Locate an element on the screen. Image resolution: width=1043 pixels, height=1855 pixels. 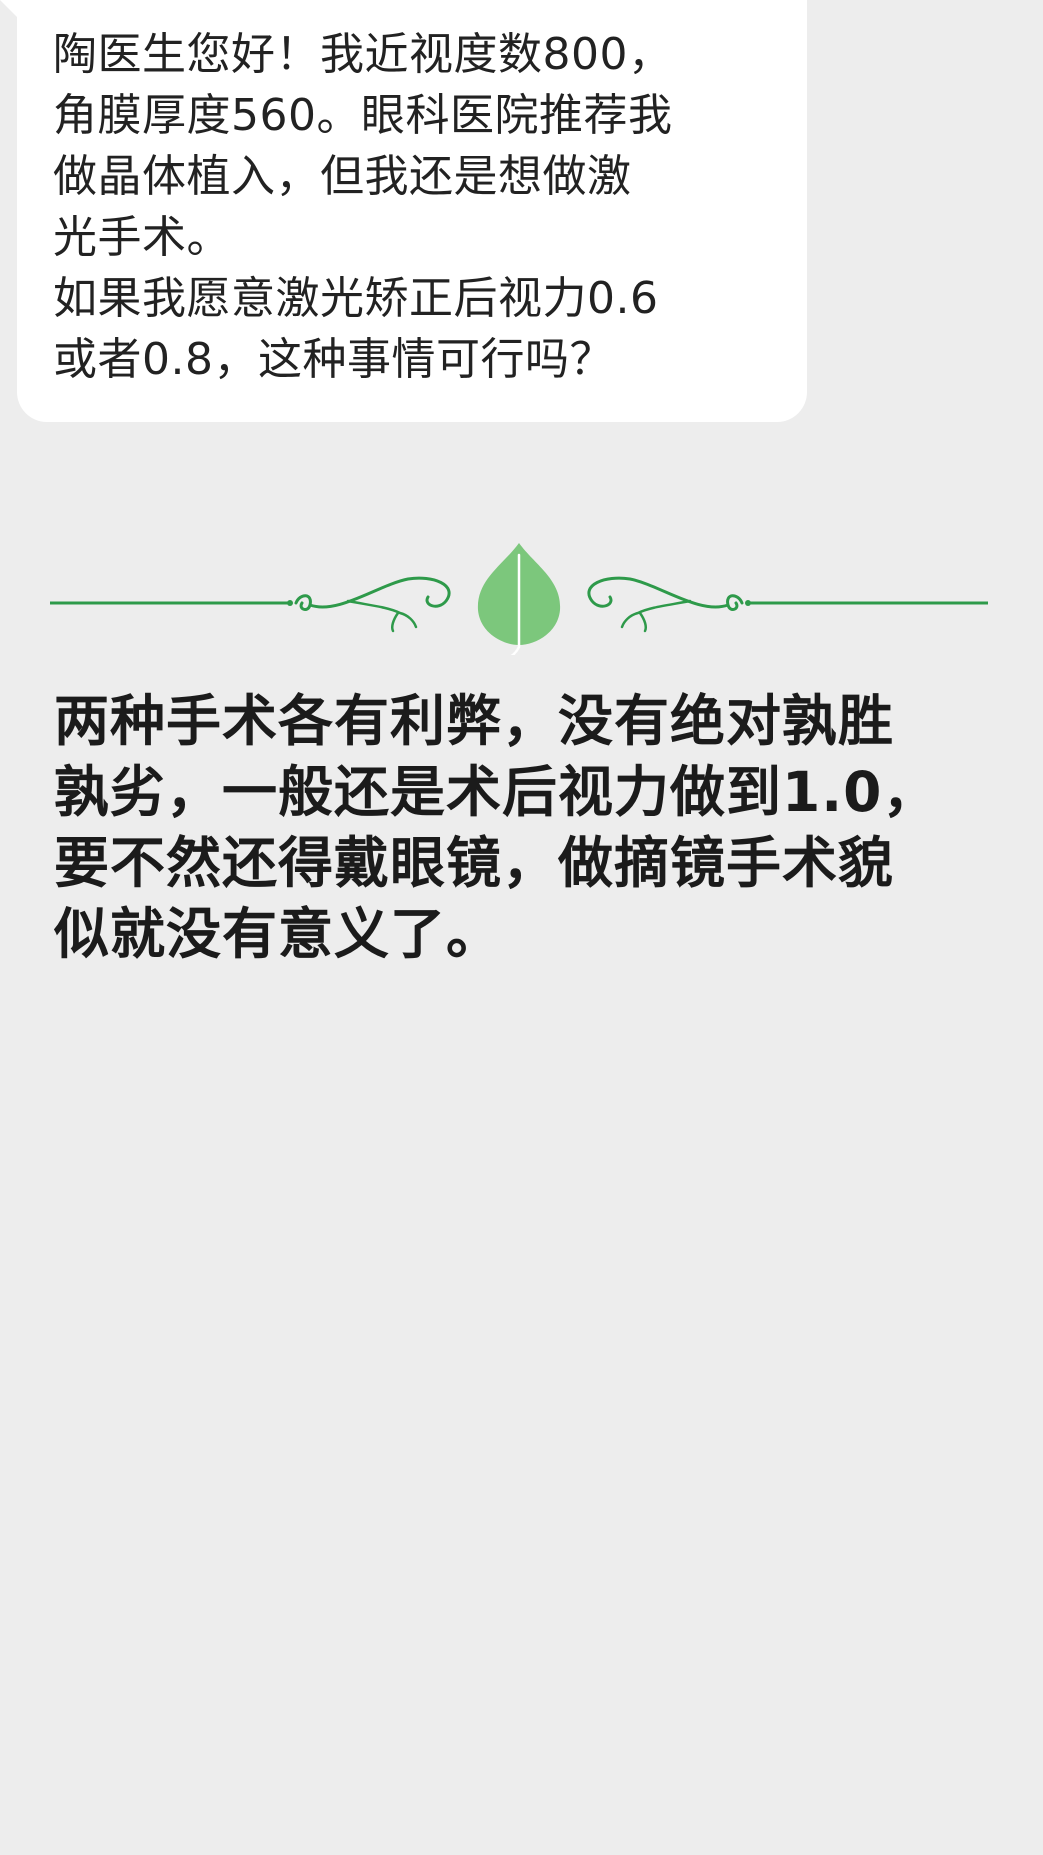
leaf-divider is located at coordinates (519, 599).